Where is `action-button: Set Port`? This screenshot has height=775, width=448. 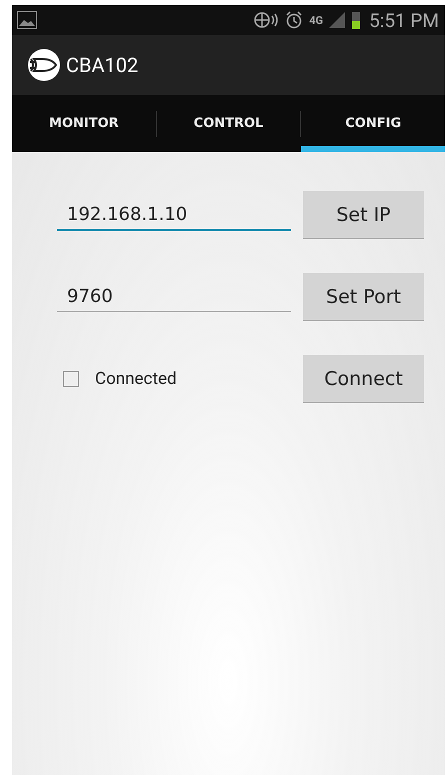
action-button: Set Port is located at coordinates (363, 297).